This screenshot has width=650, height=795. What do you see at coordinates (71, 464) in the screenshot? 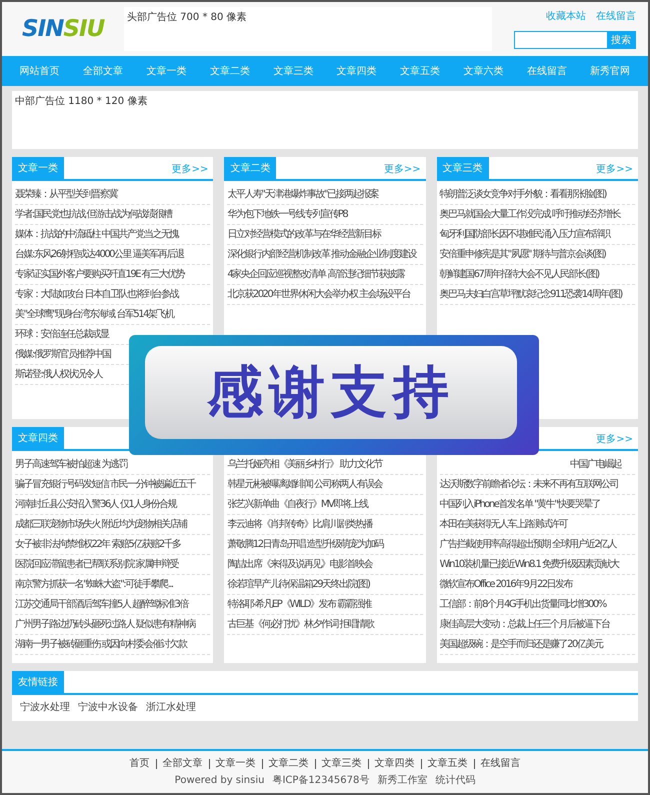
I see `article-link: 男子高速驾车被拍超速 为逃罚` at bounding box center [71, 464].